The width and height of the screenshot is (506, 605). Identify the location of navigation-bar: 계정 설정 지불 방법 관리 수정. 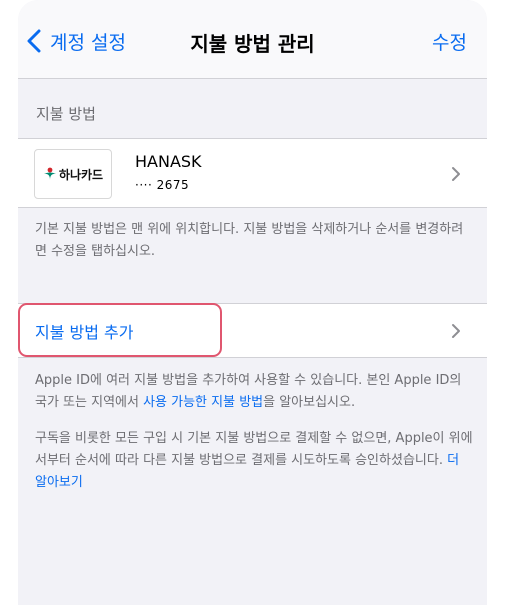
(252, 39).